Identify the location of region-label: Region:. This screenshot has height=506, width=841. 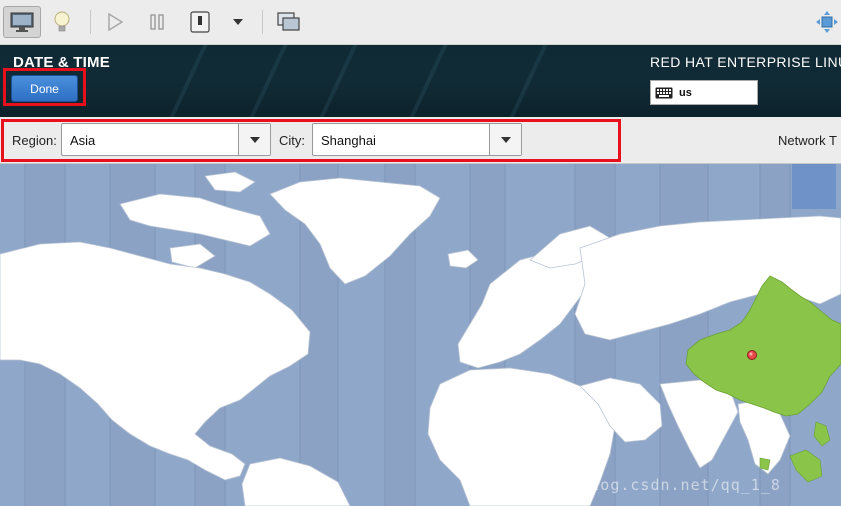
(34, 140).